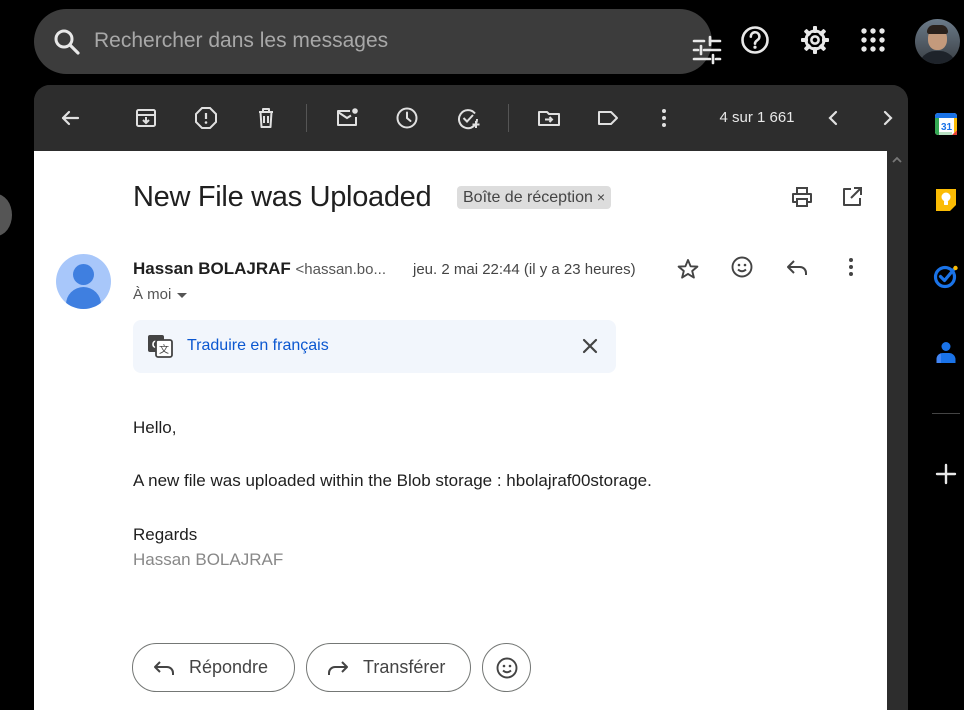  I want to click on sender-avatar, so click(83, 281).